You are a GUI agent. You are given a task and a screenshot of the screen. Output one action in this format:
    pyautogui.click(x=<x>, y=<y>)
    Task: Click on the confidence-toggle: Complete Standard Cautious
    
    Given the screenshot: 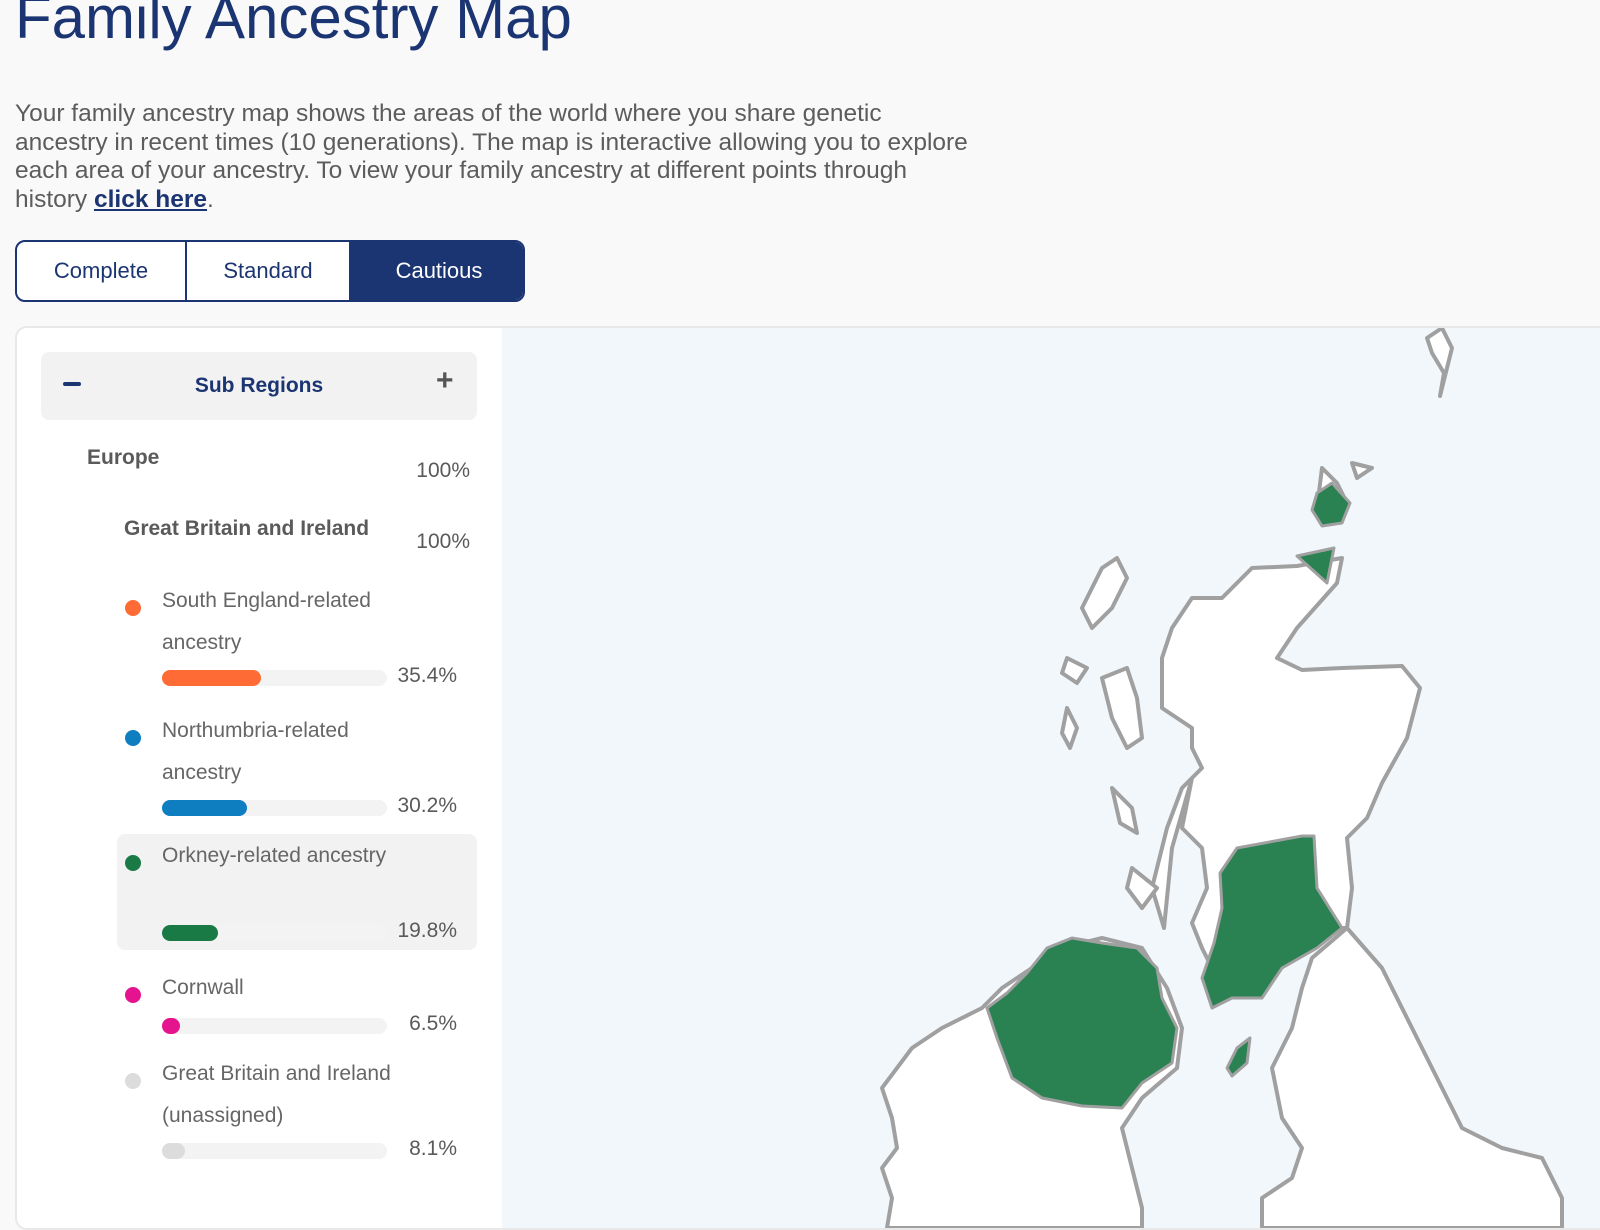 What is the action you would take?
    pyautogui.click(x=270, y=271)
    